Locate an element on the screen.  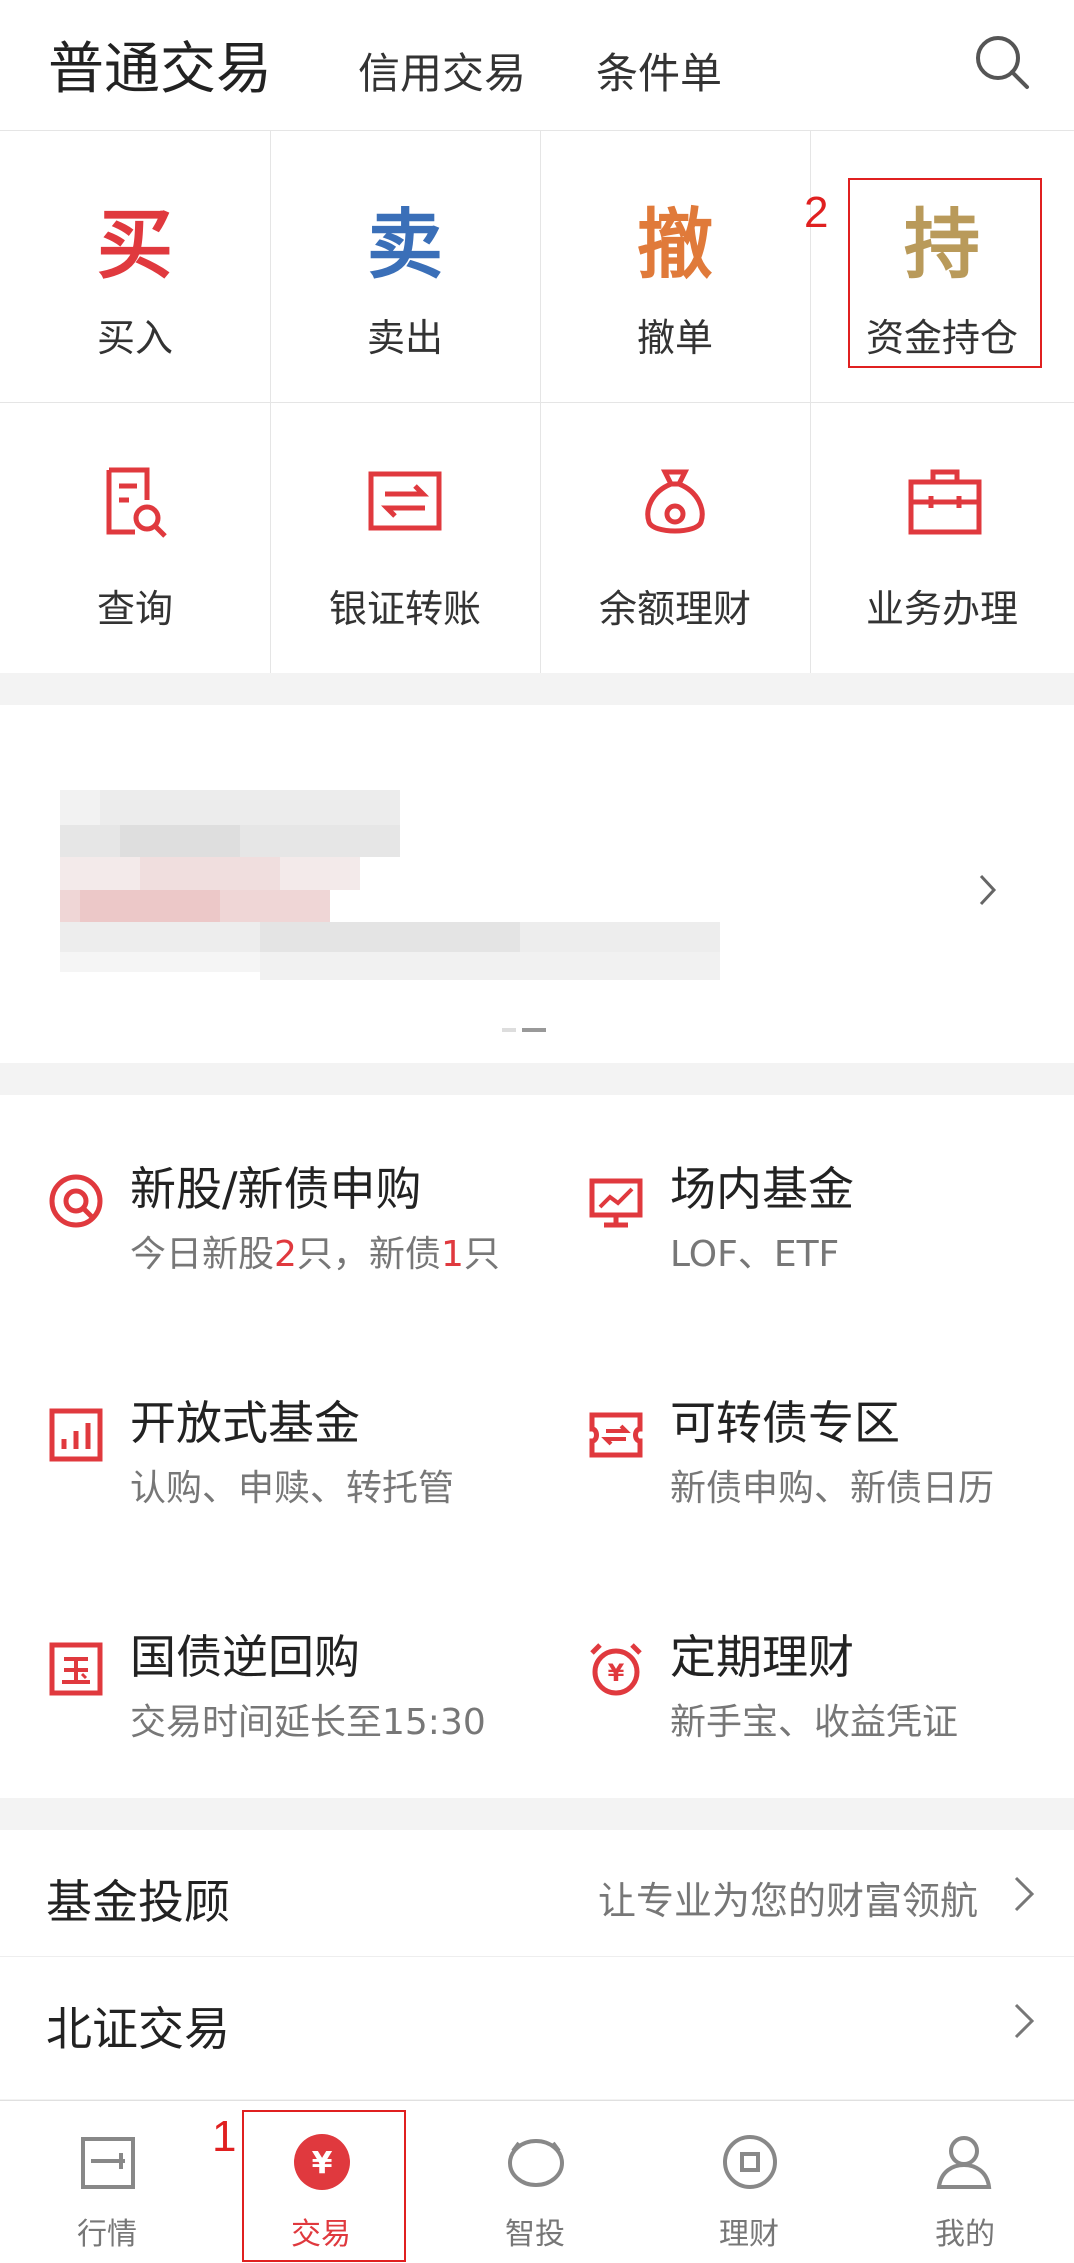
service-openfund-subtitle: 认购、申赎、转托管 is located at coordinates (292, 1488).